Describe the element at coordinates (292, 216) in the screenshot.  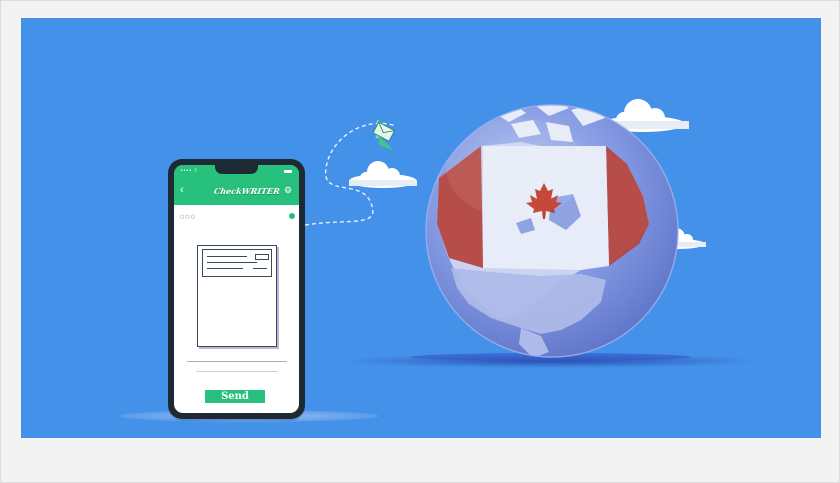
I see `status-dot` at that location.